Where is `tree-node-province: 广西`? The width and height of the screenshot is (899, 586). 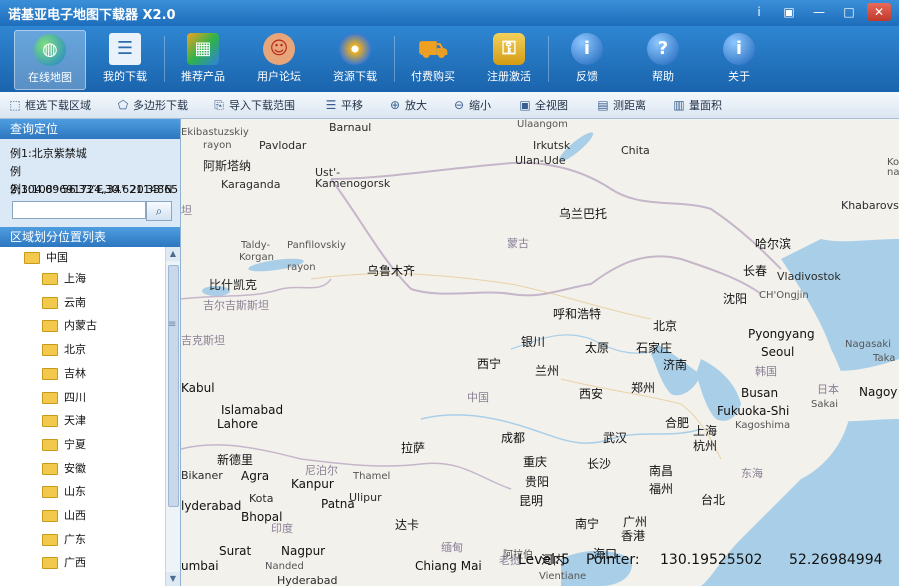
tree-node-province: 广西 is located at coordinates (64, 563).